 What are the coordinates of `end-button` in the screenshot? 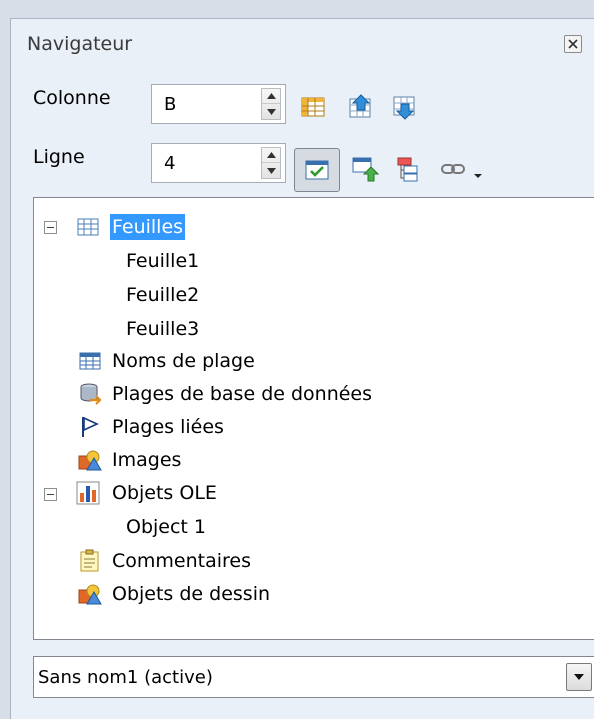 It's located at (405, 107).